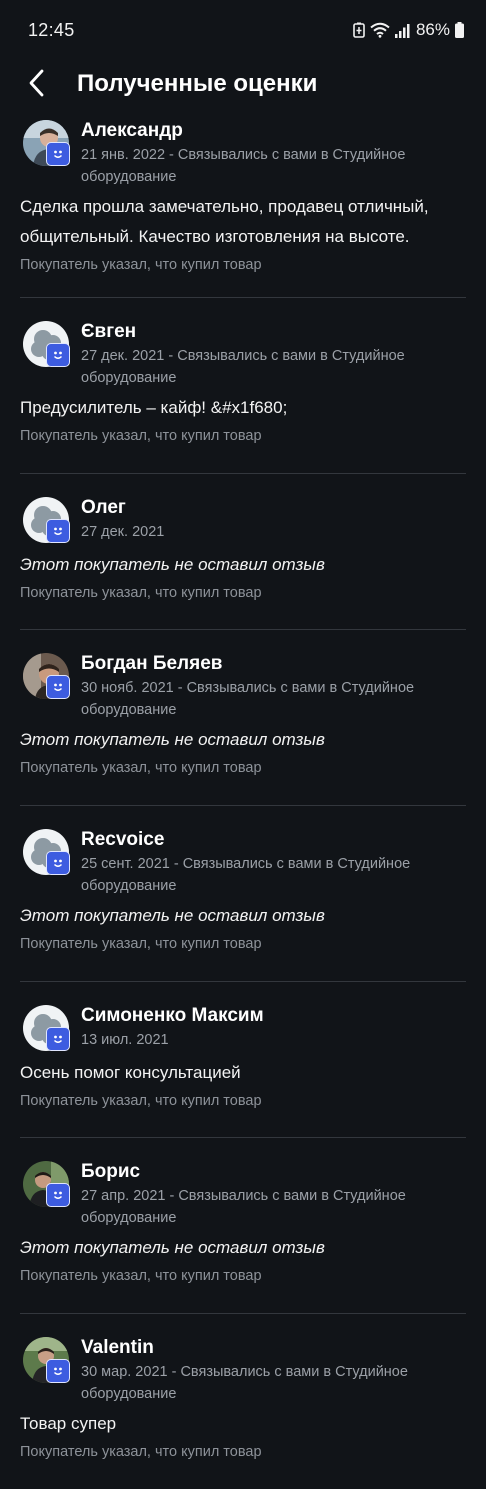 This screenshot has width=486, height=1489. Describe the element at coordinates (273, 1172) in the screenshot. I see `reviewer-name: Борис` at that location.